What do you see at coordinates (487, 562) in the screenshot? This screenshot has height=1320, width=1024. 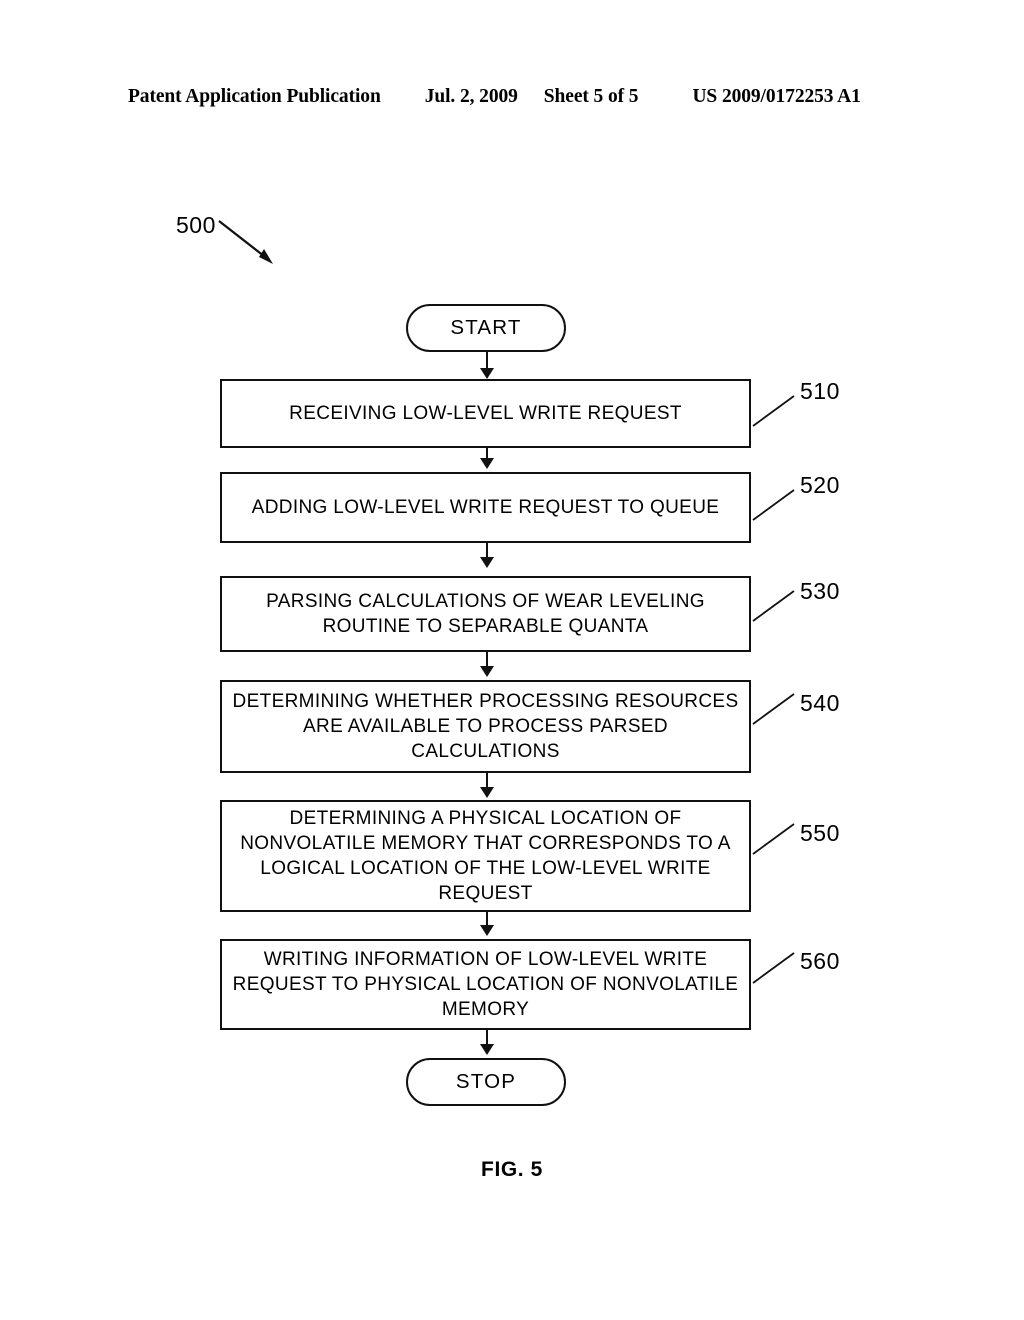 I see `connector-arrowhead-530-icon` at bounding box center [487, 562].